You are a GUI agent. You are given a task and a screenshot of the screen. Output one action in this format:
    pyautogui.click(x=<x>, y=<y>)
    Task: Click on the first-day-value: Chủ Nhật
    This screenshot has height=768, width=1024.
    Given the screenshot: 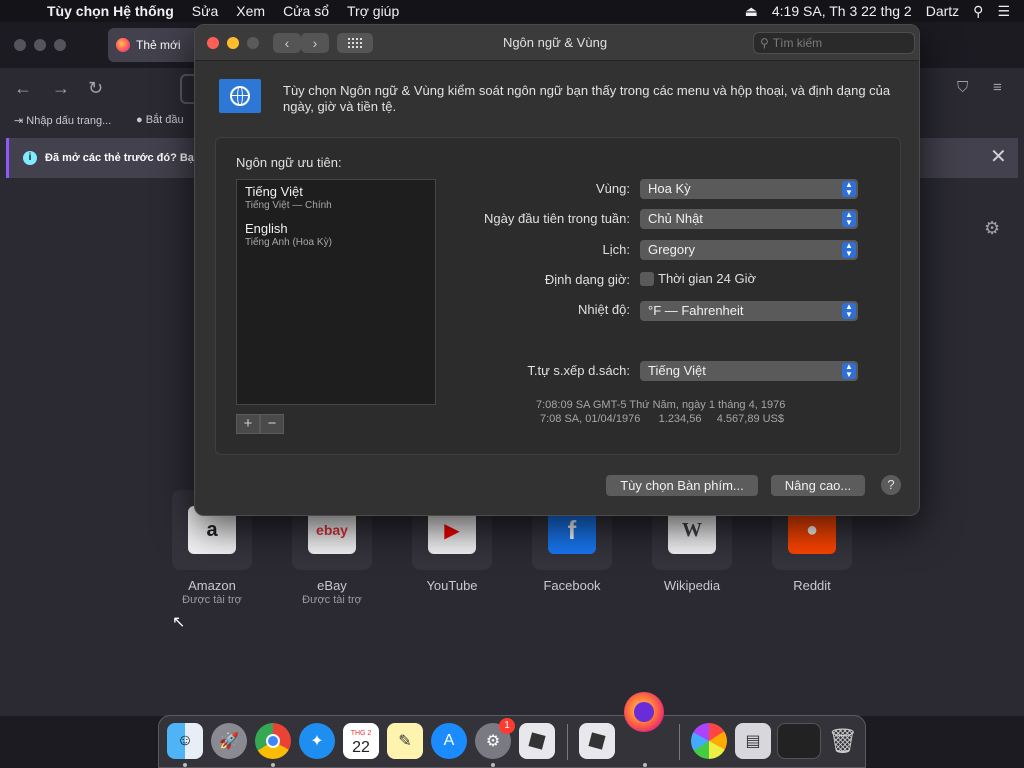 What is the action you would take?
    pyautogui.click(x=675, y=218)
    